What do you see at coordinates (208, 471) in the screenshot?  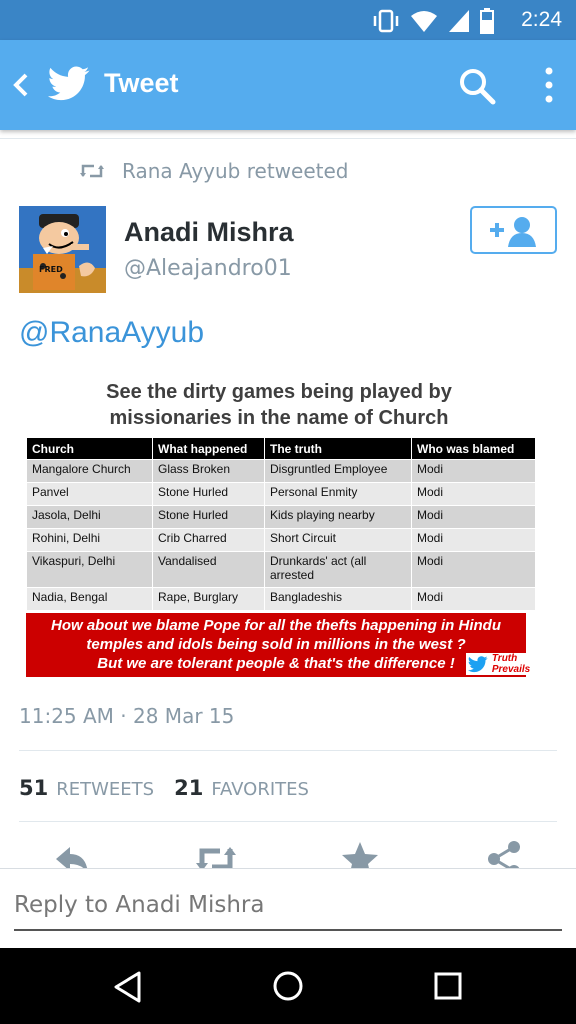 I see `table-cell: Glass Broken` at bounding box center [208, 471].